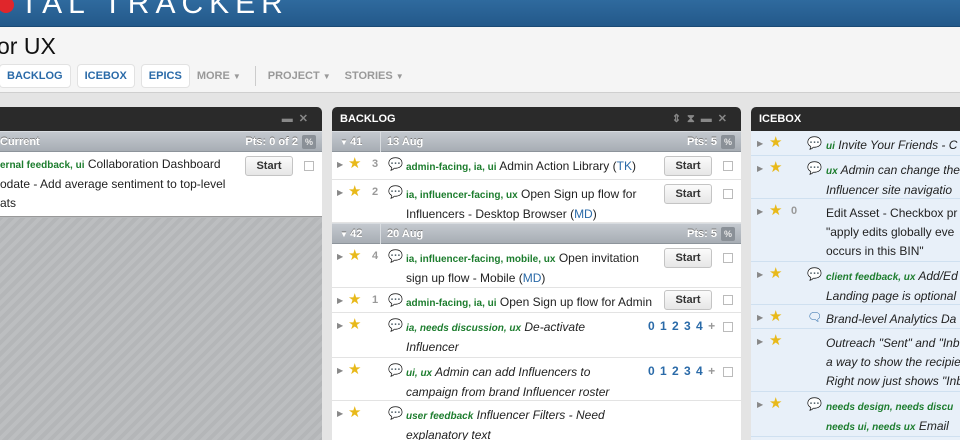 This screenshot has width=960, height=440. I want to click on story-labels: user feedback, so click(439, 416).